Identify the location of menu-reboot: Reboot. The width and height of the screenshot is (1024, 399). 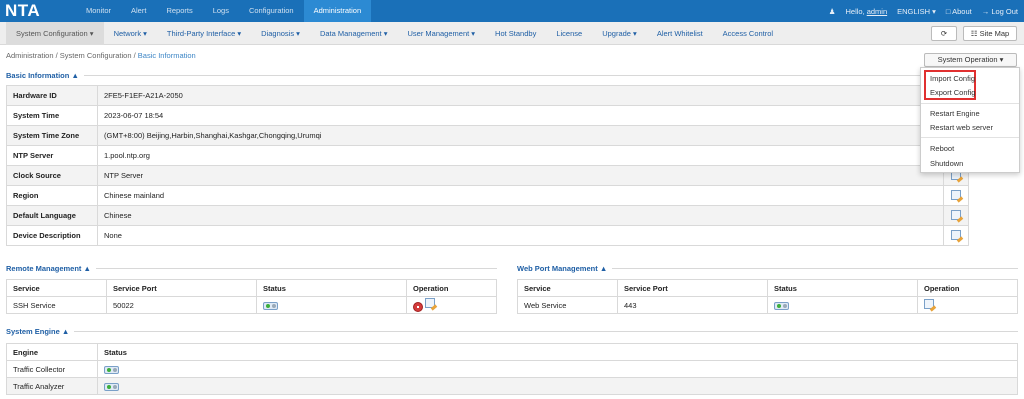
(942, 148).